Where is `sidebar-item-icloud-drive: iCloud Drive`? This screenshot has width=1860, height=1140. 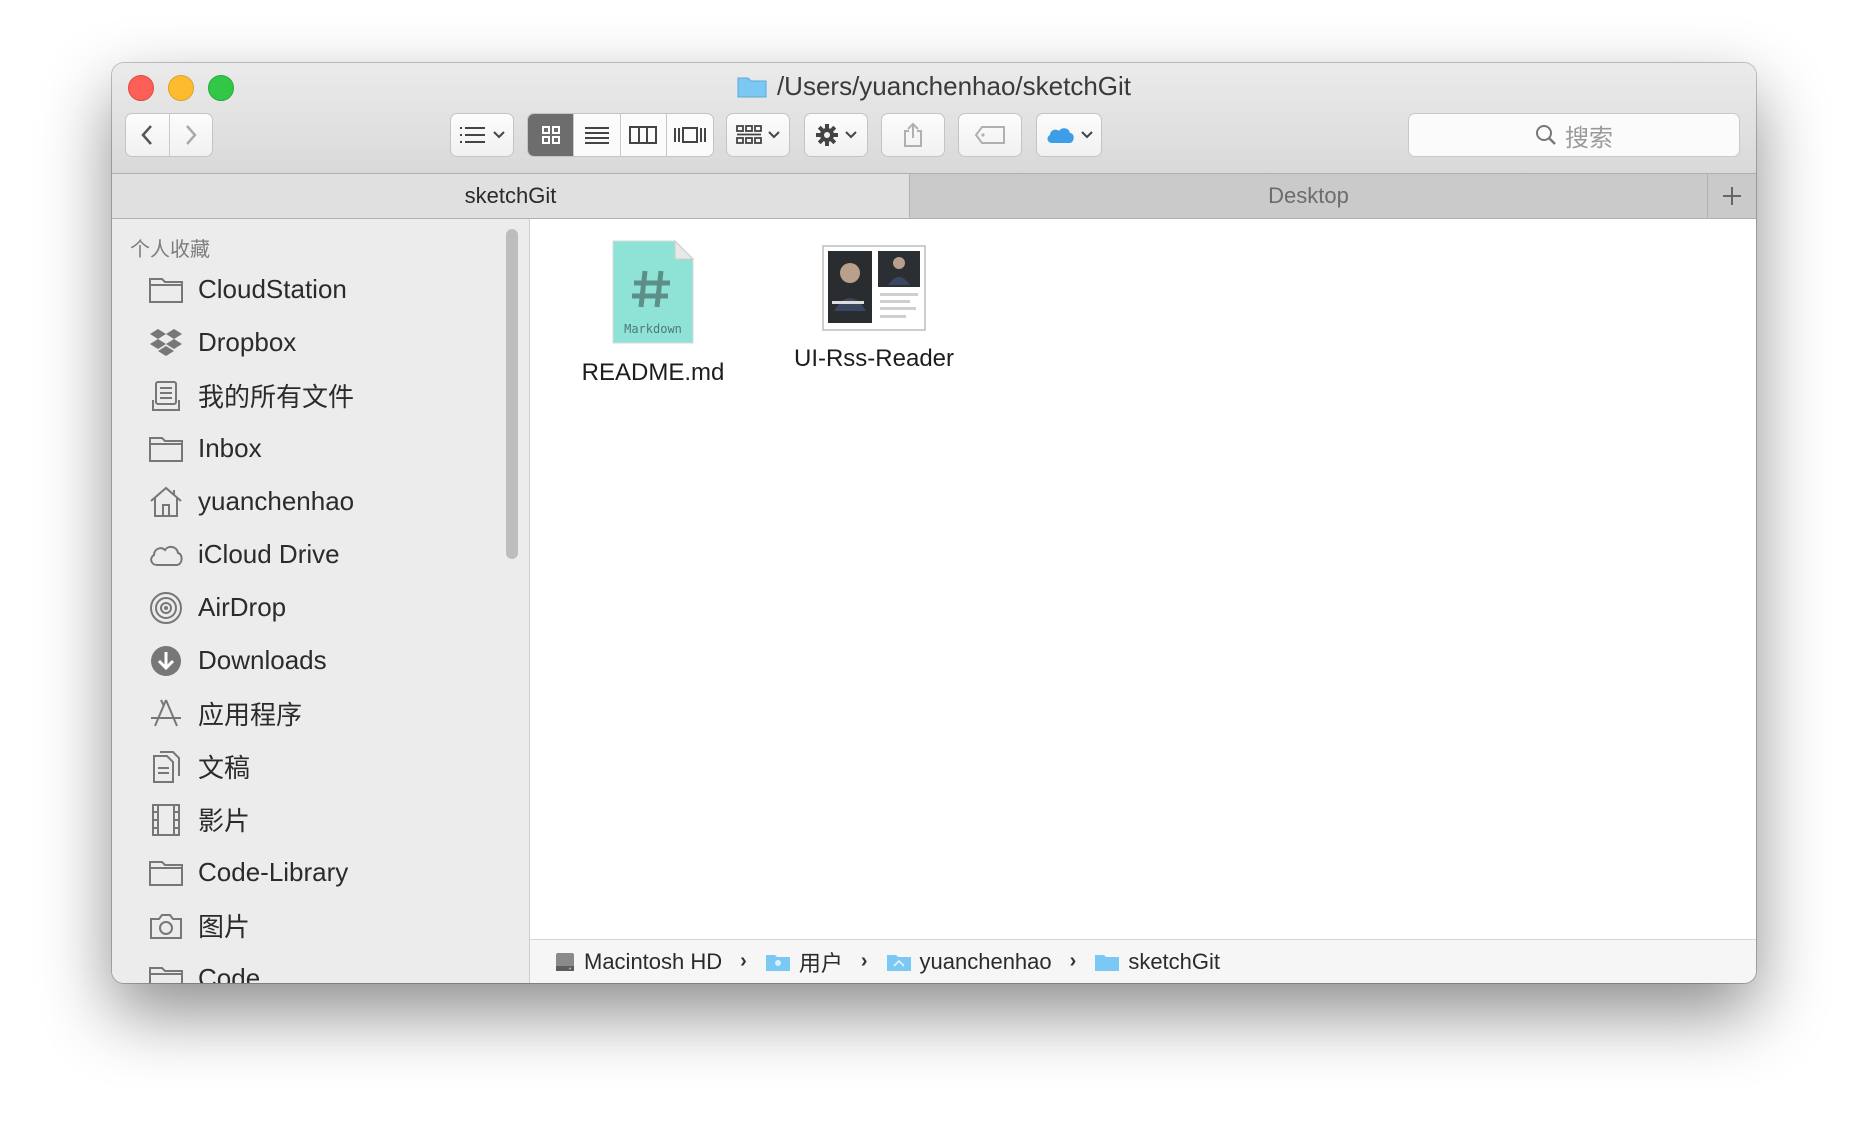 sidebar-item-icloud-drive: iCloud Drive is located at coordinates (320, 554).